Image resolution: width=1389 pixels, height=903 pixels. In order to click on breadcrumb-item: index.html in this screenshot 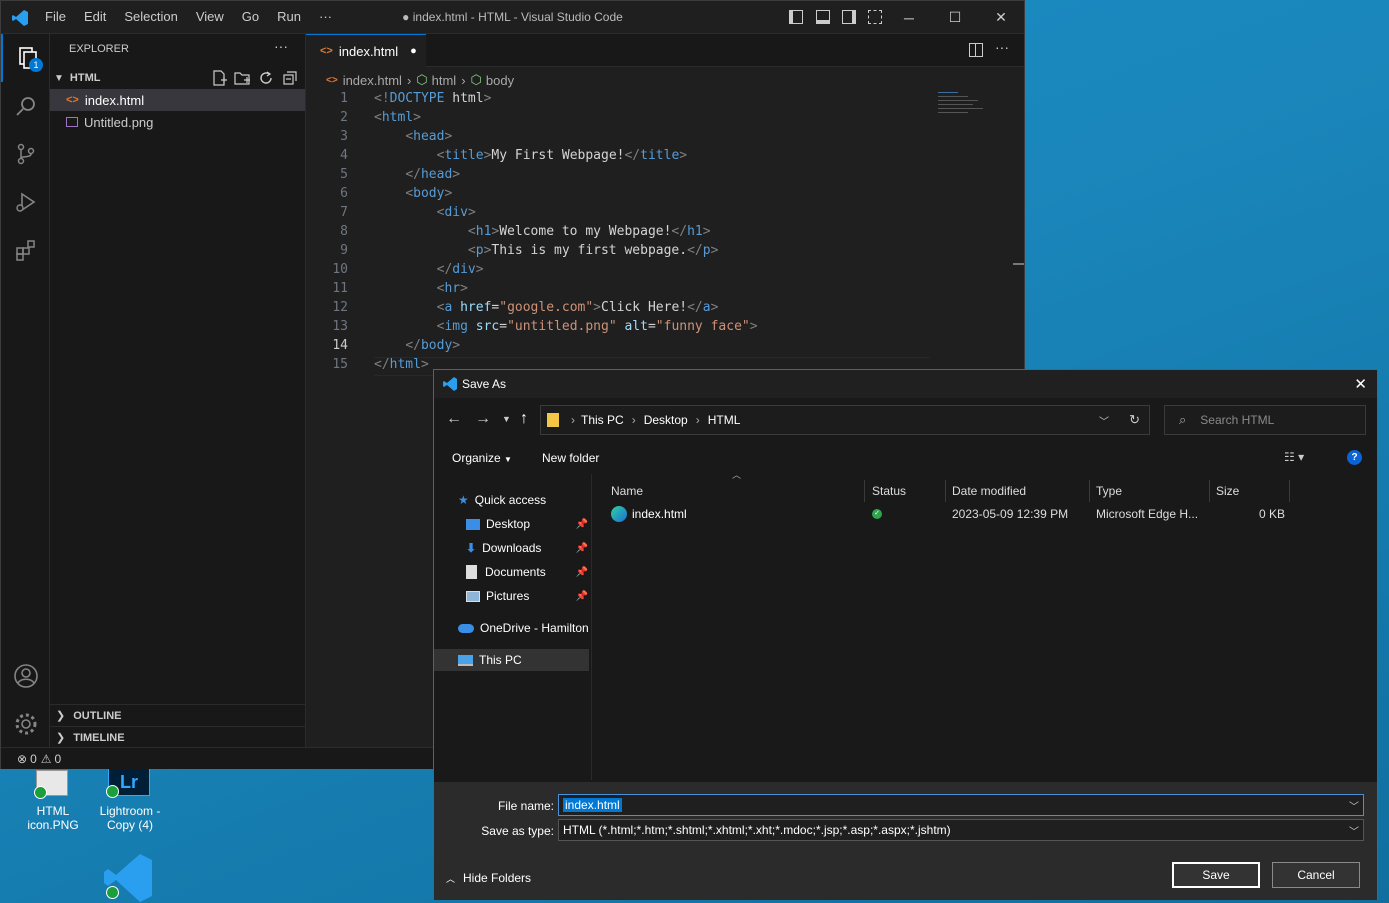, I will do `click(372, 80)`.